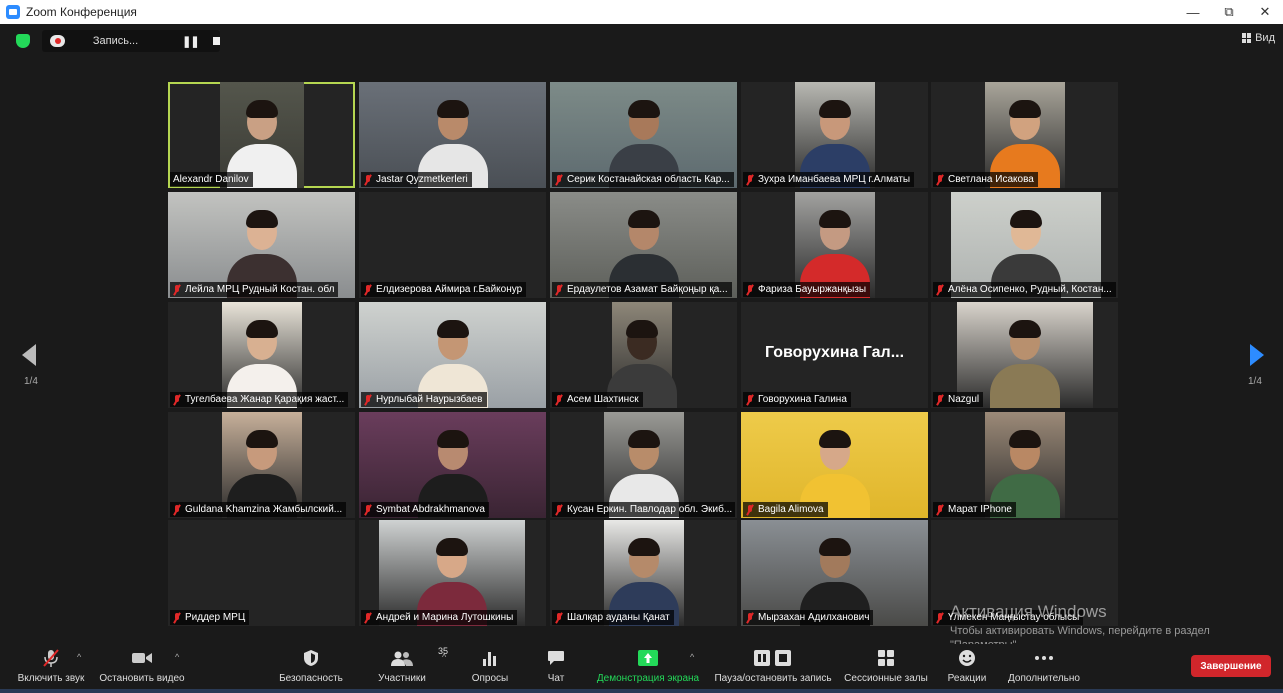 This screenshot has width=1283, height=693. What do you see at coordinates (190, 41) in the screenshot?
I see `pause-recording-icon: ❚❚` at bounding box center [190, 41].